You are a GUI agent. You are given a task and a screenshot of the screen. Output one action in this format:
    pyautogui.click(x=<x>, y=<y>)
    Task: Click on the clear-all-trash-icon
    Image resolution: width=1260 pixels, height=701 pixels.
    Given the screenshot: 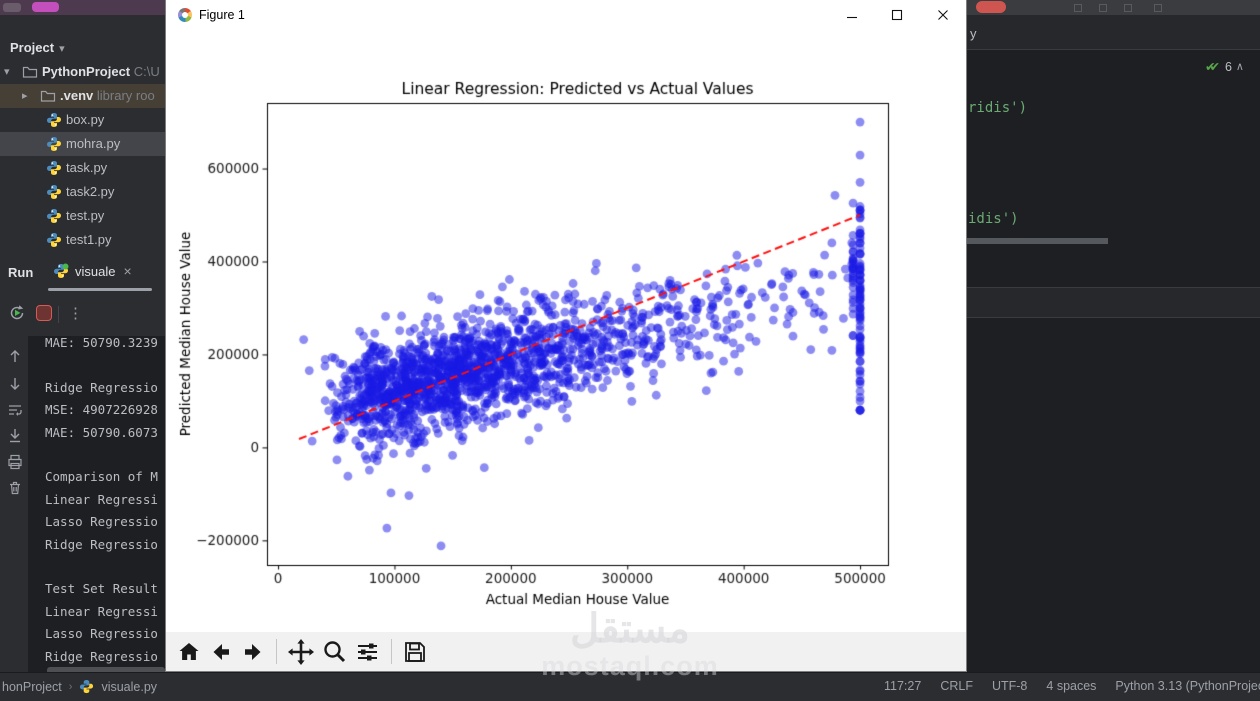 What is the action you would take?
    pyautogui.click(x=15, y=488)
    